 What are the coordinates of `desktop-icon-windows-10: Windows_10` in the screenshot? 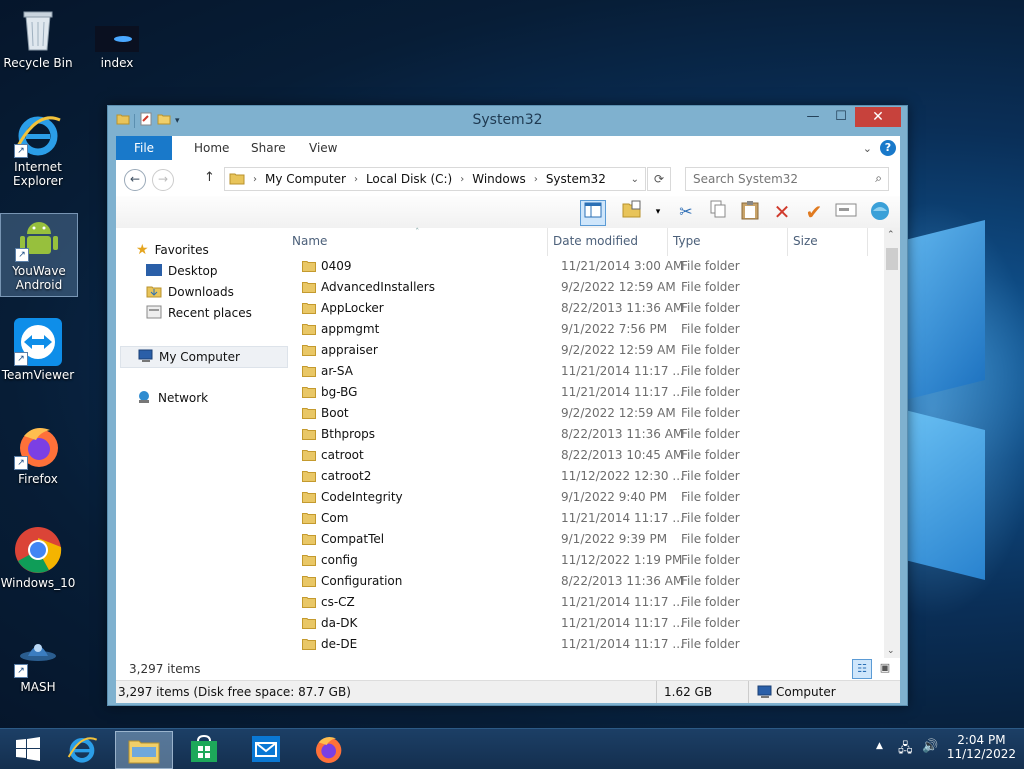 It's located at (38, 558).